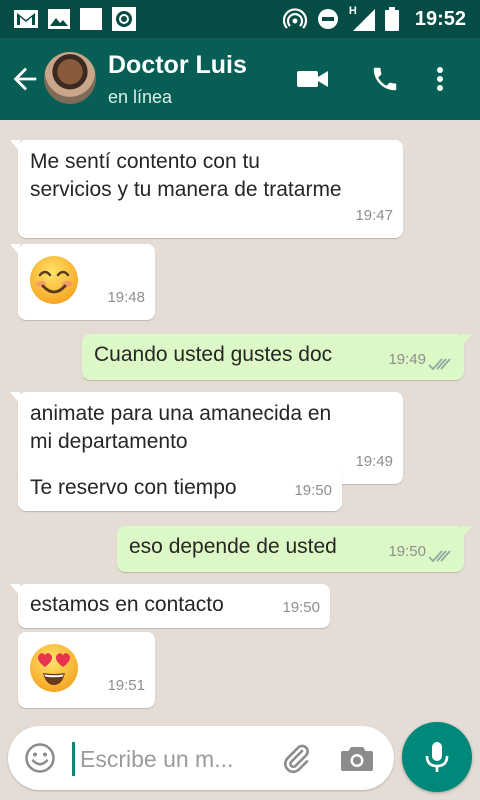  I want to click on message-incoming-emoji: 19:48, so click(82, 282).